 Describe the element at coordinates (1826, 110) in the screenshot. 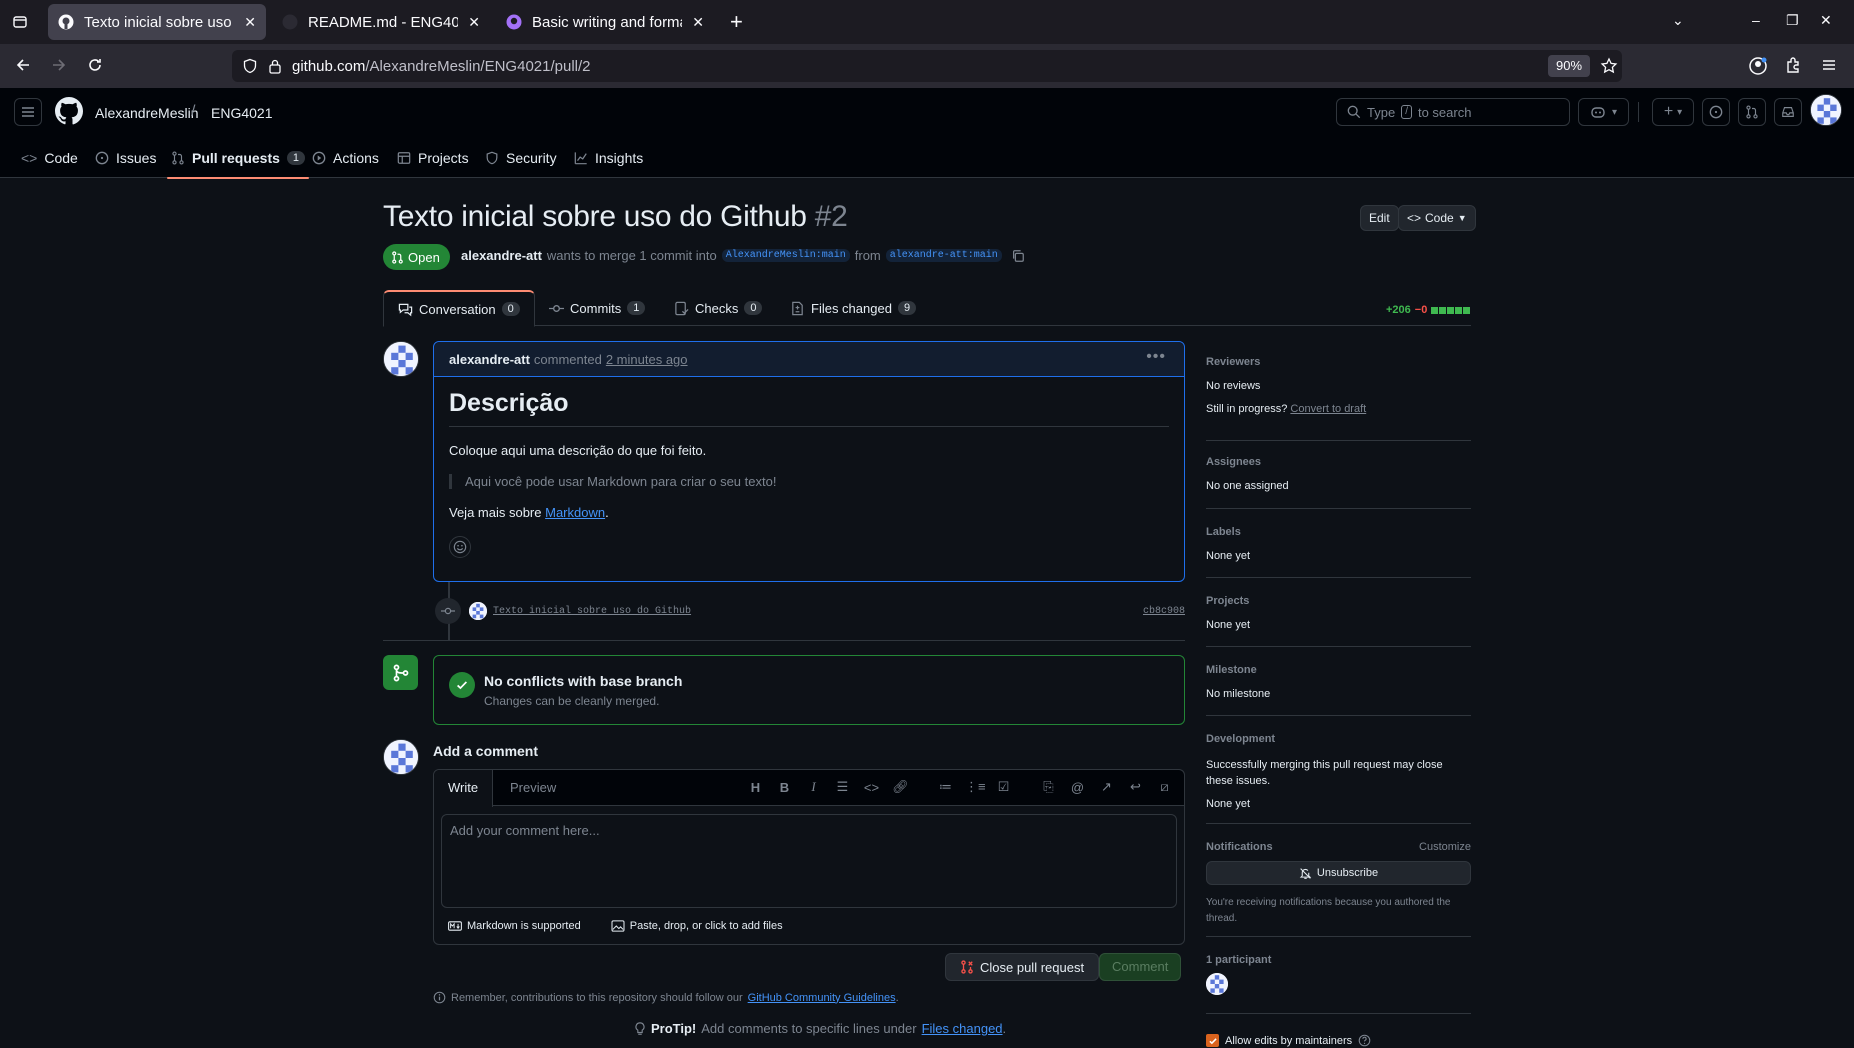

I see `user-avatar` at that location.